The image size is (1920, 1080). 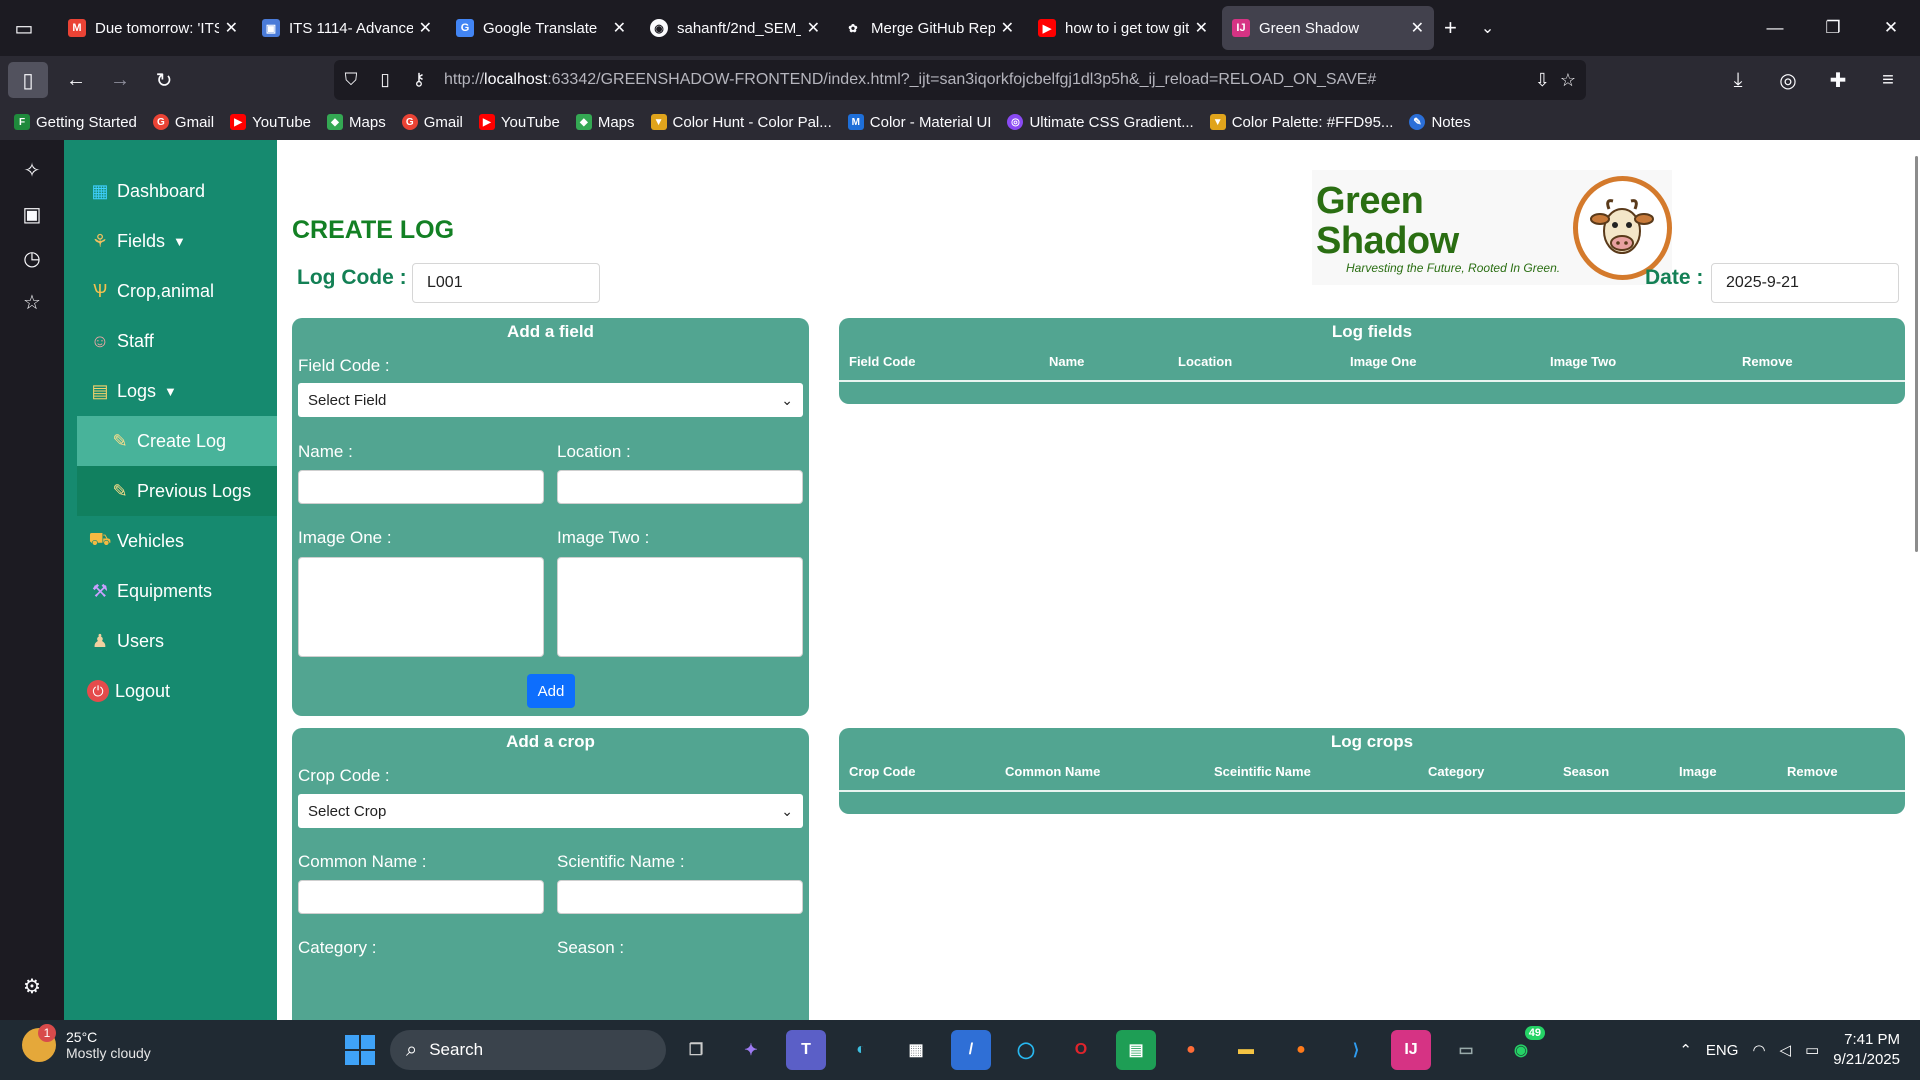 What do you see at coordinates (24, 28) in the screenshot?
I see `tab-list-icon: ▭` at bounding box center [24, 28].